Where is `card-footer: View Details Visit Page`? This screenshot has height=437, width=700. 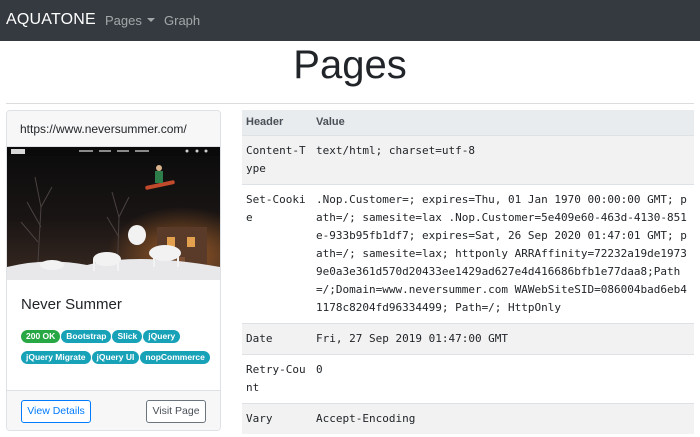 card-footer: View Details Visit Page is located at coordinates (113, 410).